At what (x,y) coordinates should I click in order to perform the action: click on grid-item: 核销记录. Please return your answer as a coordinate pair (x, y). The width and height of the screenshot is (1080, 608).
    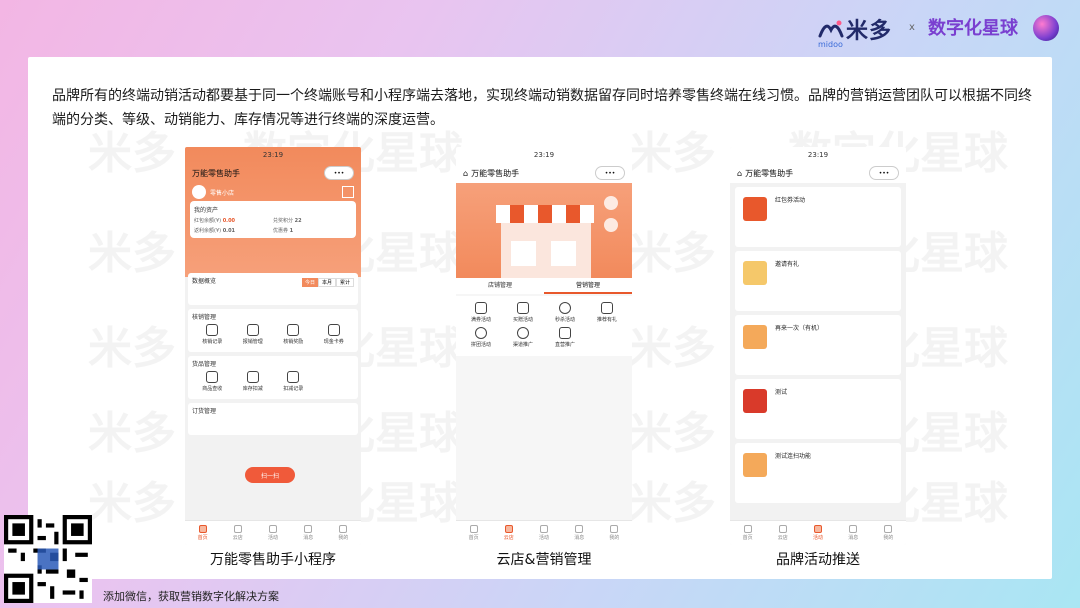
    Looking at the image, I should click on (212, 334).